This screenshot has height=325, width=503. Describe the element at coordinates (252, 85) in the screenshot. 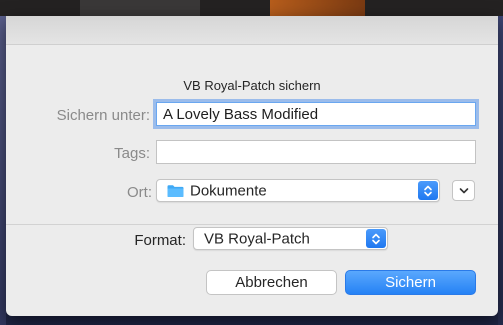

I see `dialog-title: VB Royal-Patch sichern` at that location.